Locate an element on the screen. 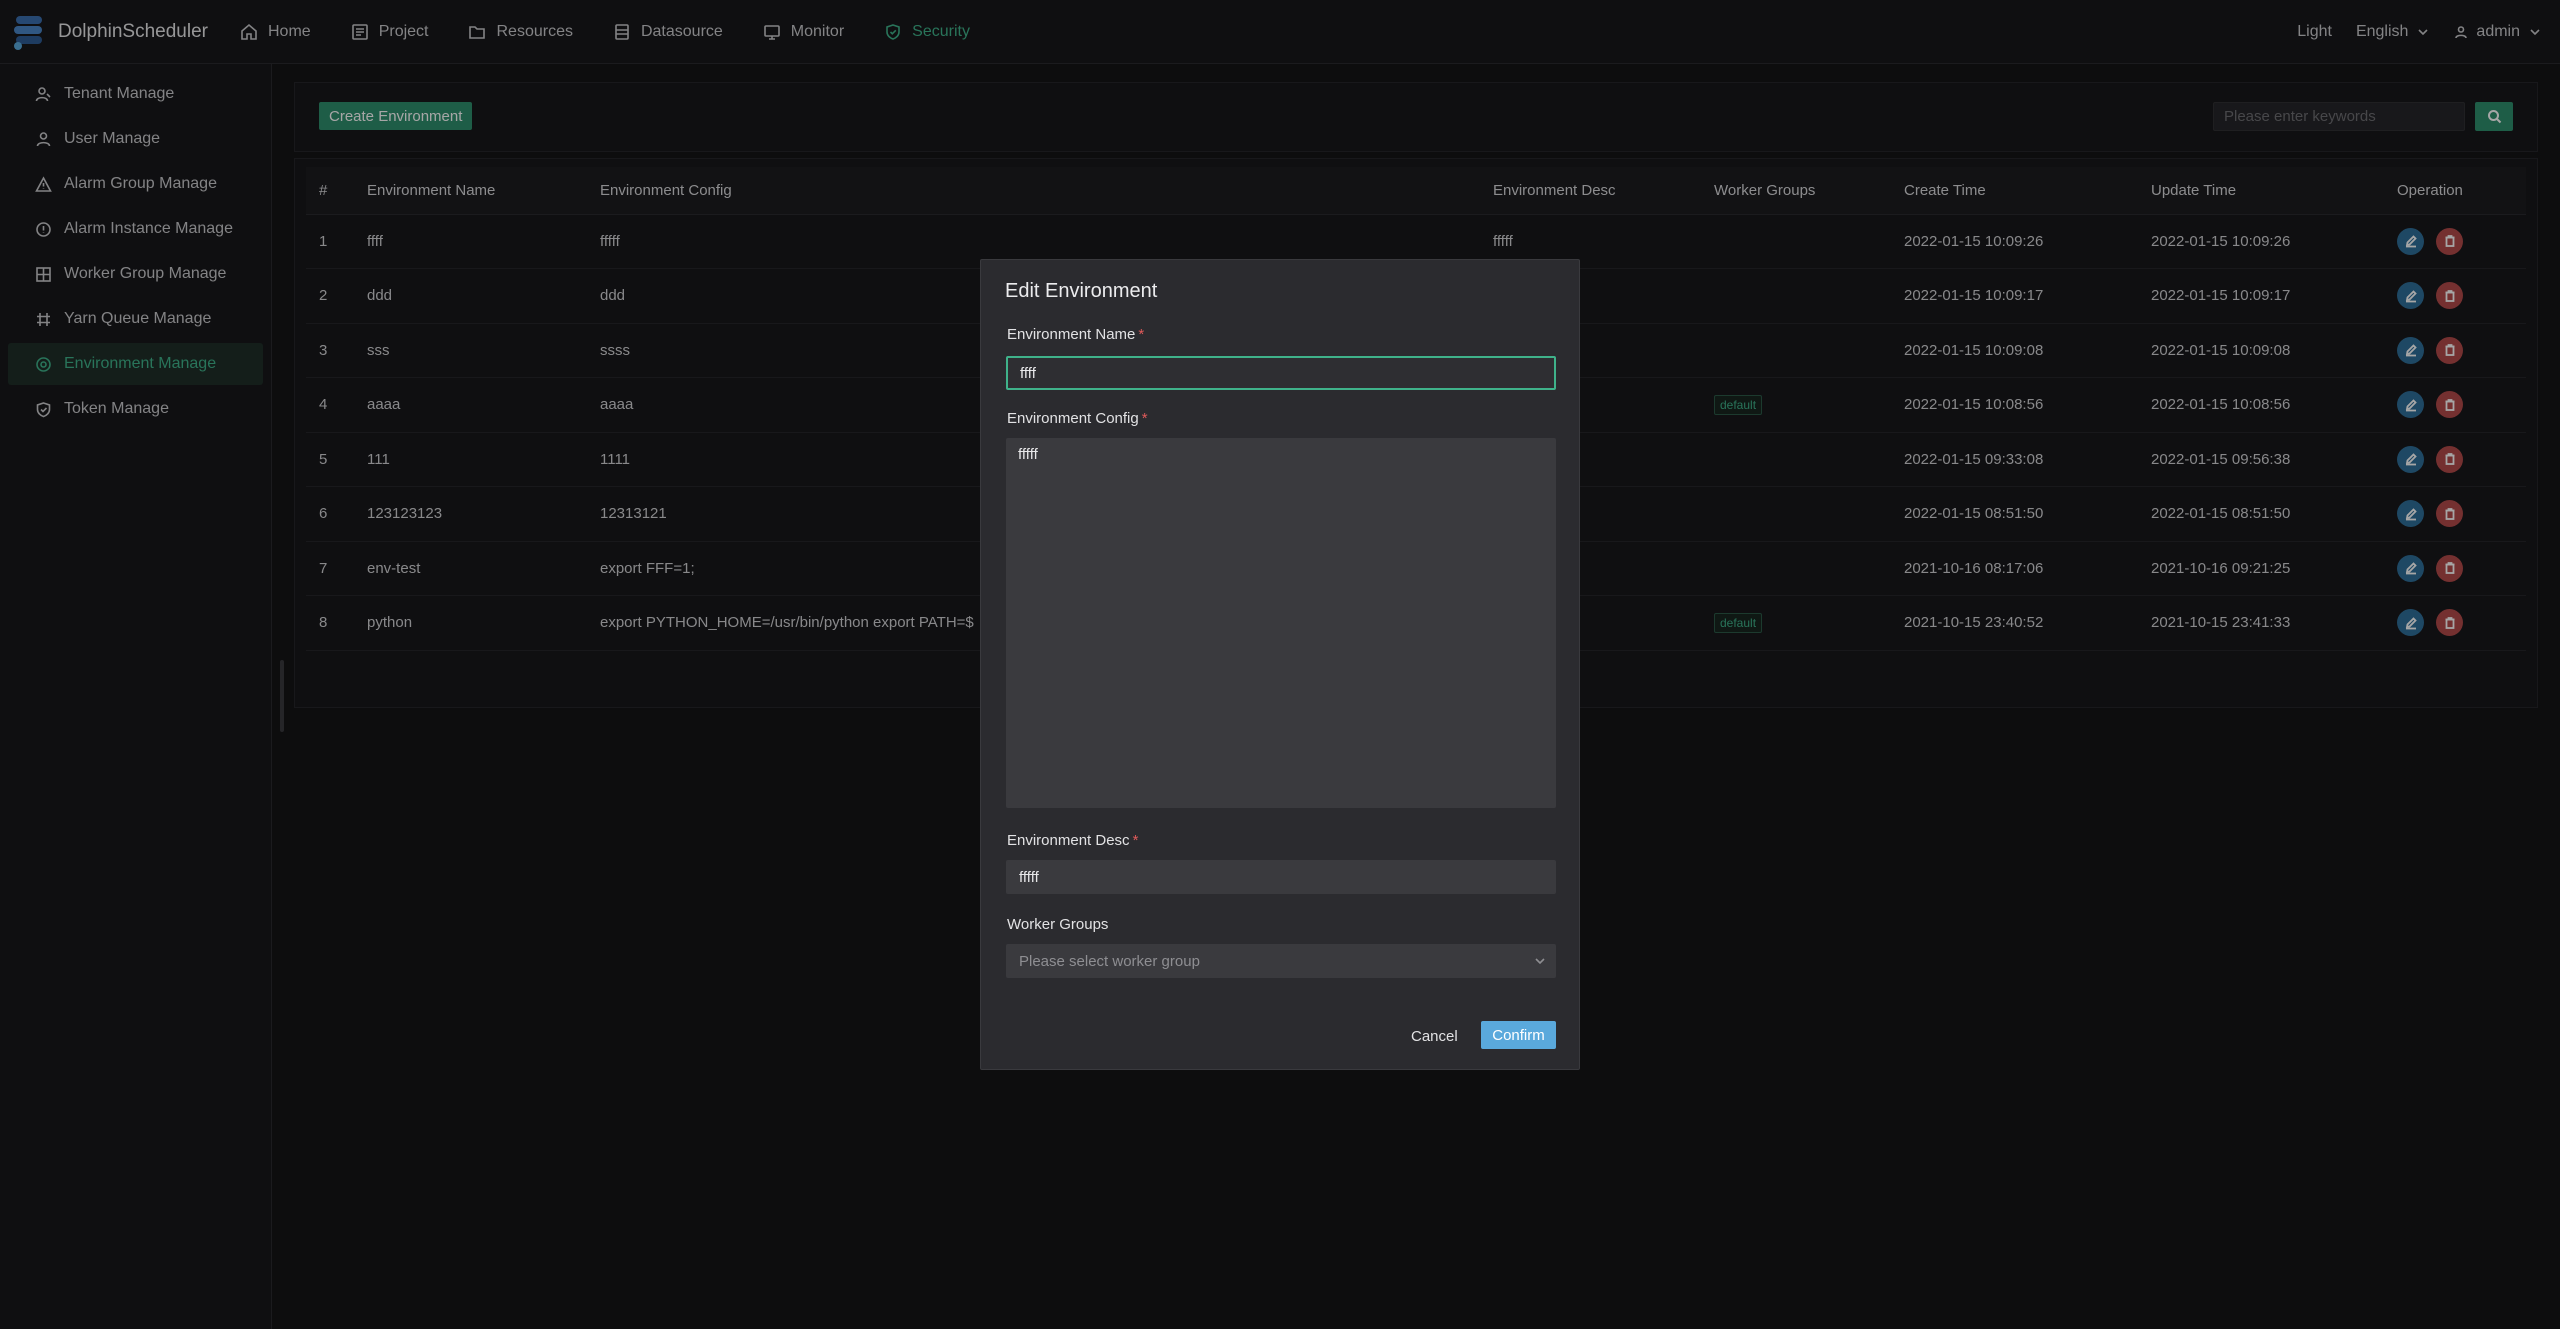 Image resolution: width=2560 pixels, height=1329 pixels. environment-desc-label: Environment Desc * is located at coordinates (1072, 840).